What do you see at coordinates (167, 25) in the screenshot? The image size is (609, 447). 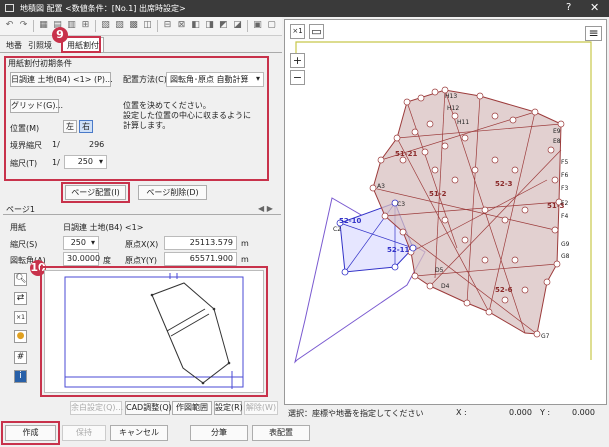 I see `tool-icon: ⊟` at bounding box center [167, 25].